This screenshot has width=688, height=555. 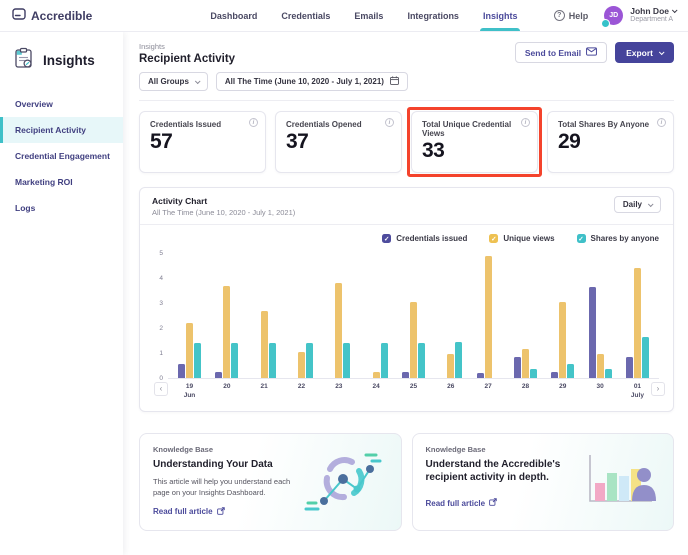 What do you see at coordinates (305, 16) in the screenshot?
I see `nav-credentials: Credentials` at bounding box center [305, 16].